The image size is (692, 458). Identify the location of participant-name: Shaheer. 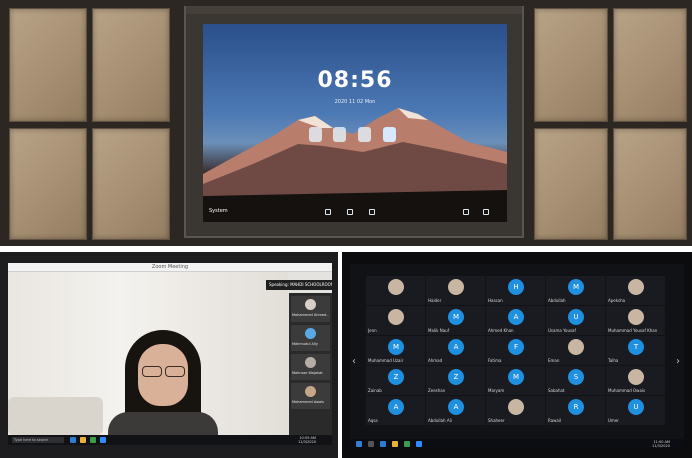
(496, 420).